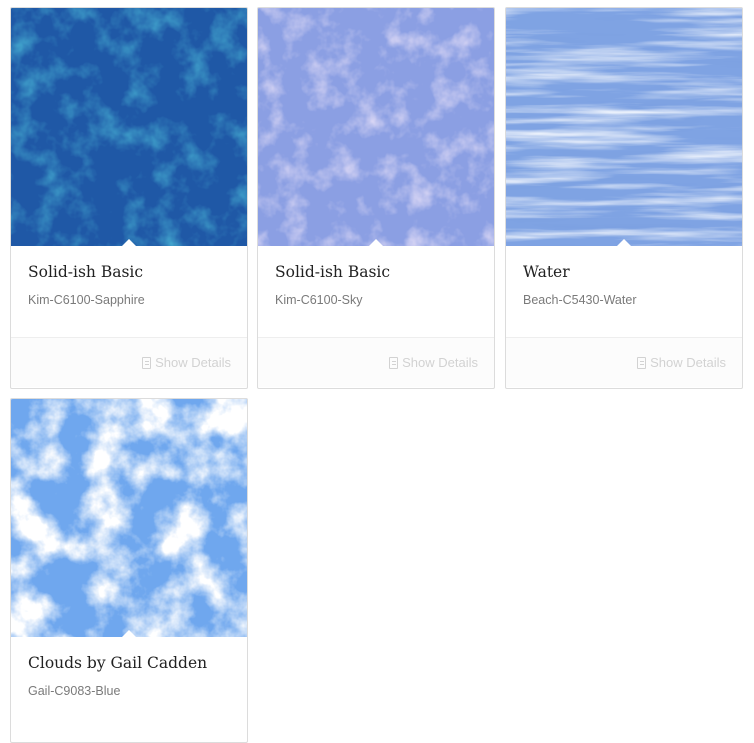 This screenshot has height=743, width=754. I want to click on product-sku: Kim-C6100-Sky, so click(319, 300).